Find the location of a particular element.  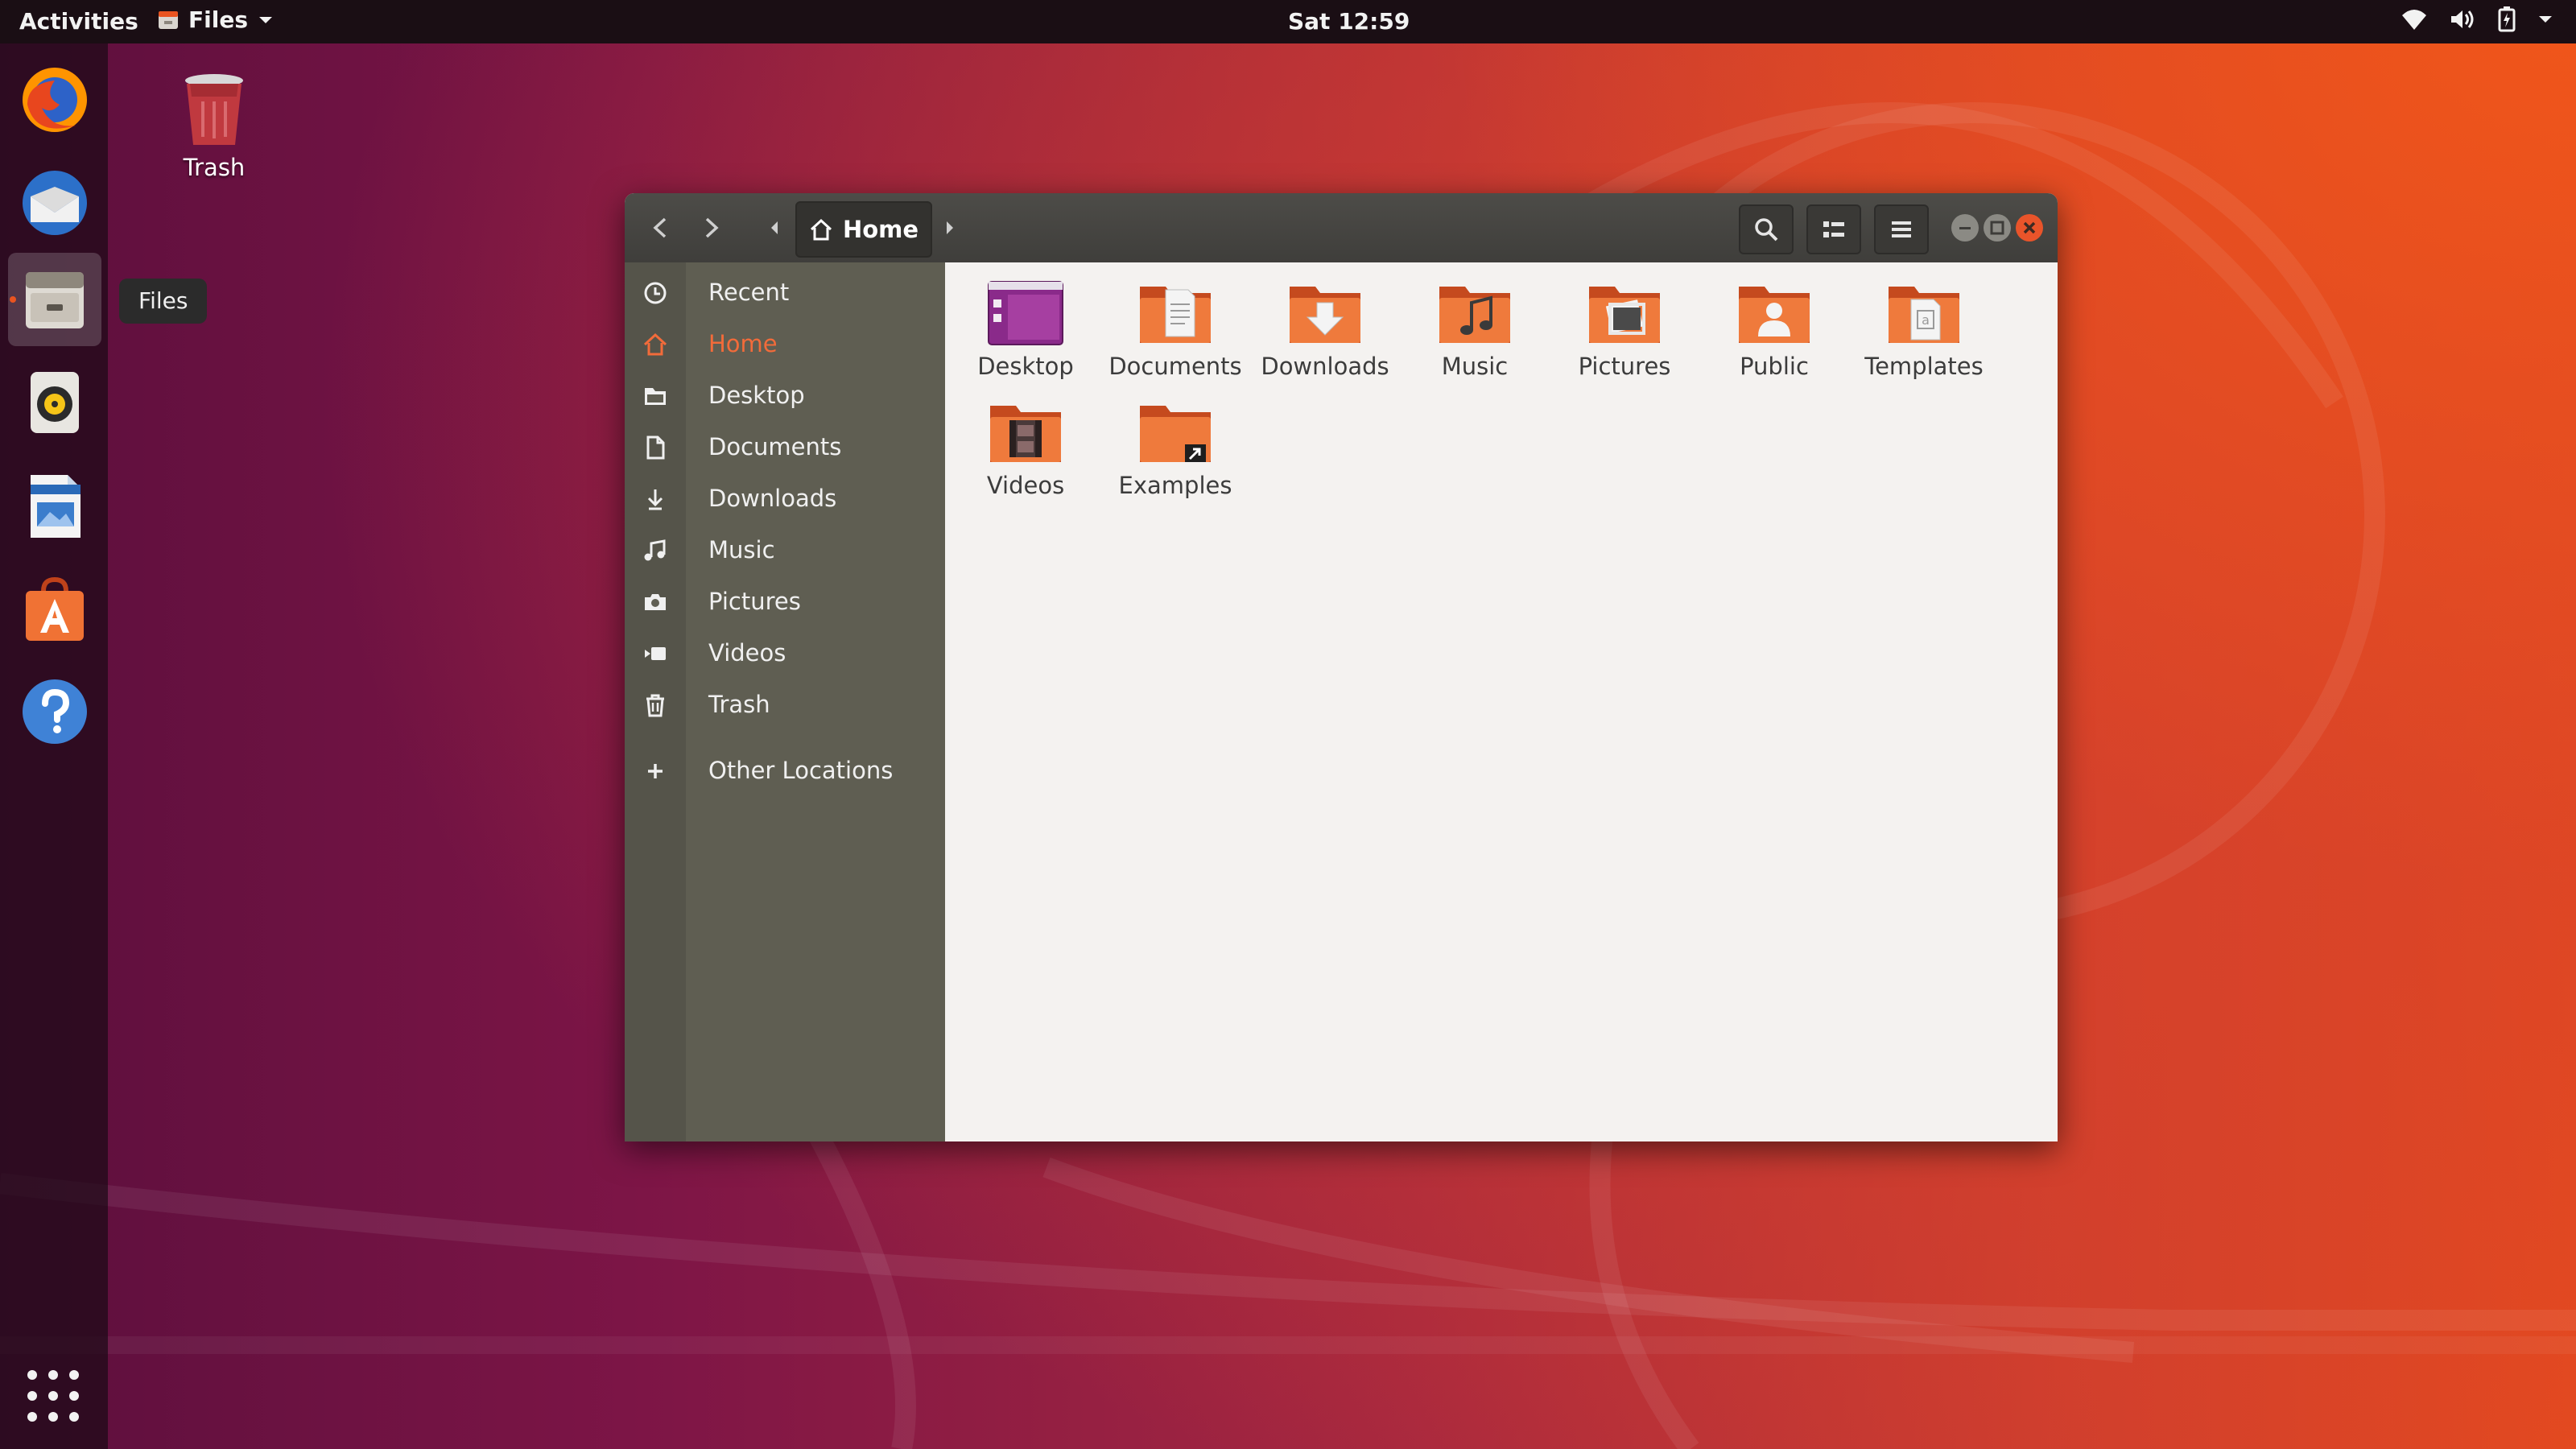

dock-software is located at coordinates (54, 608).